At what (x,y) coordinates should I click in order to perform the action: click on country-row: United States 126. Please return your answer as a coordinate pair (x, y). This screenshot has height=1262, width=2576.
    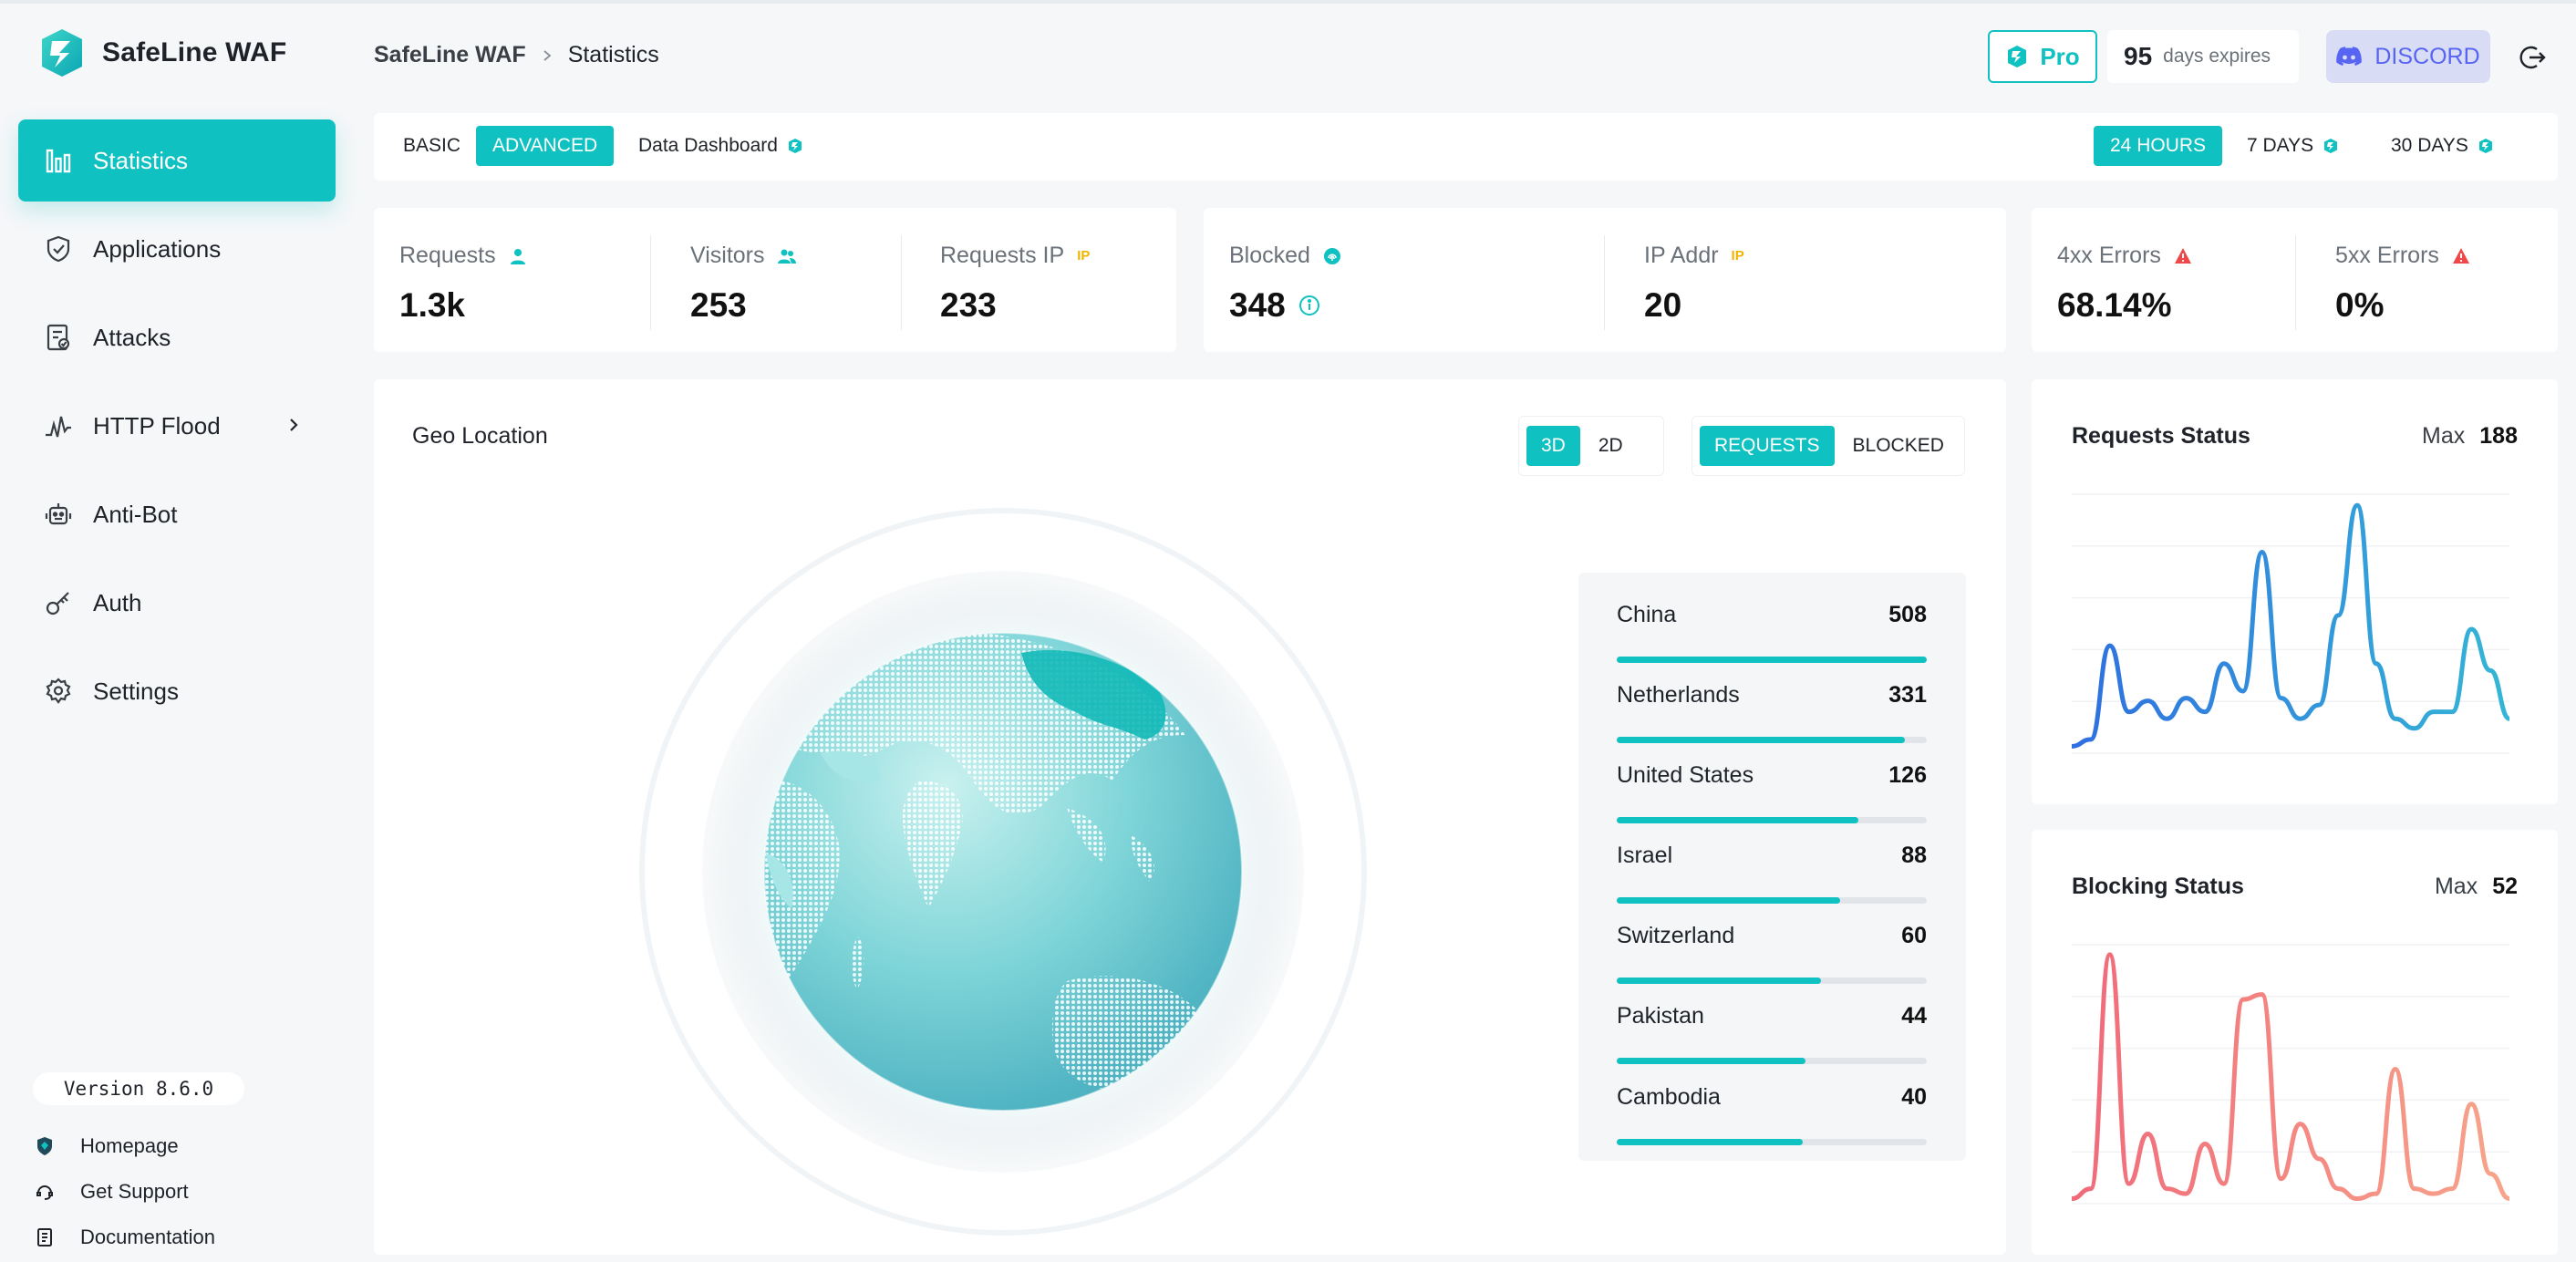
    Looking at the image, I should click on (1772, 784).